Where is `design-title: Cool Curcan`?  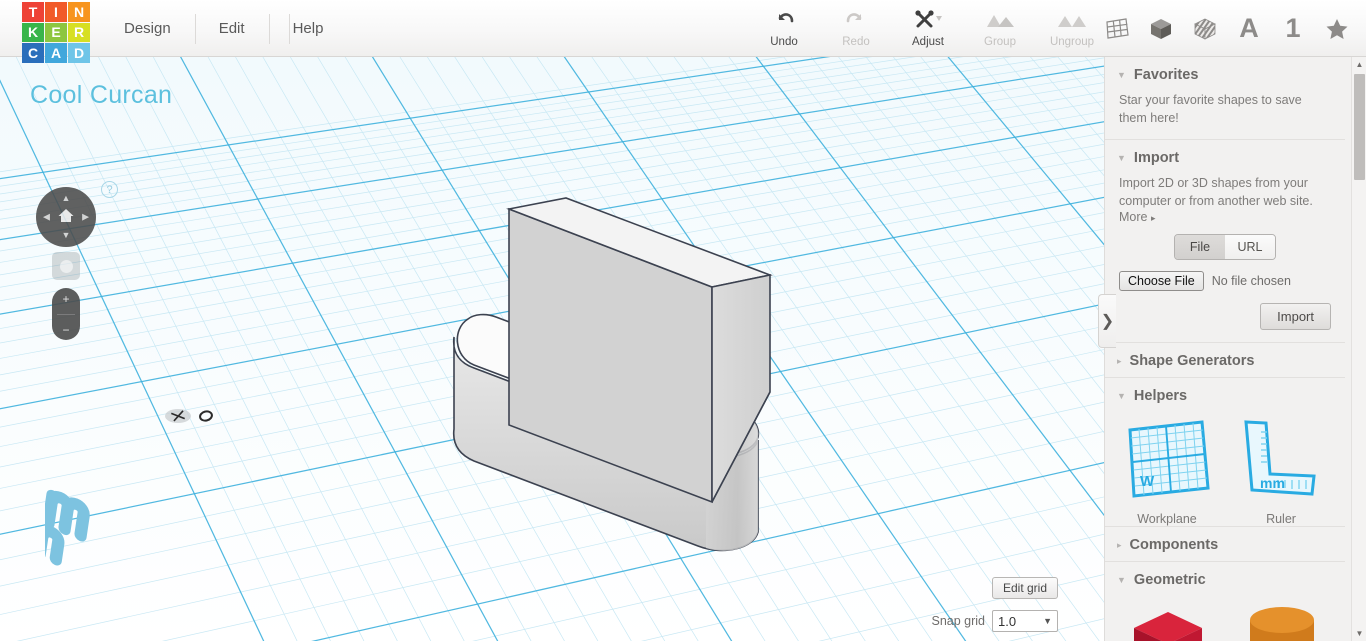
design-title: Cool Curcan is located at coordinates (101, 95).